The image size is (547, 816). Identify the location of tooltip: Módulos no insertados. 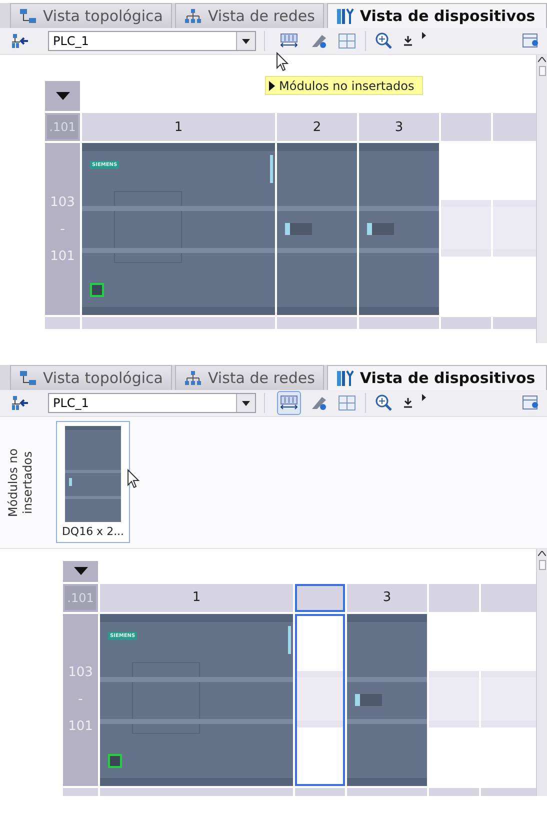
(344, 85).